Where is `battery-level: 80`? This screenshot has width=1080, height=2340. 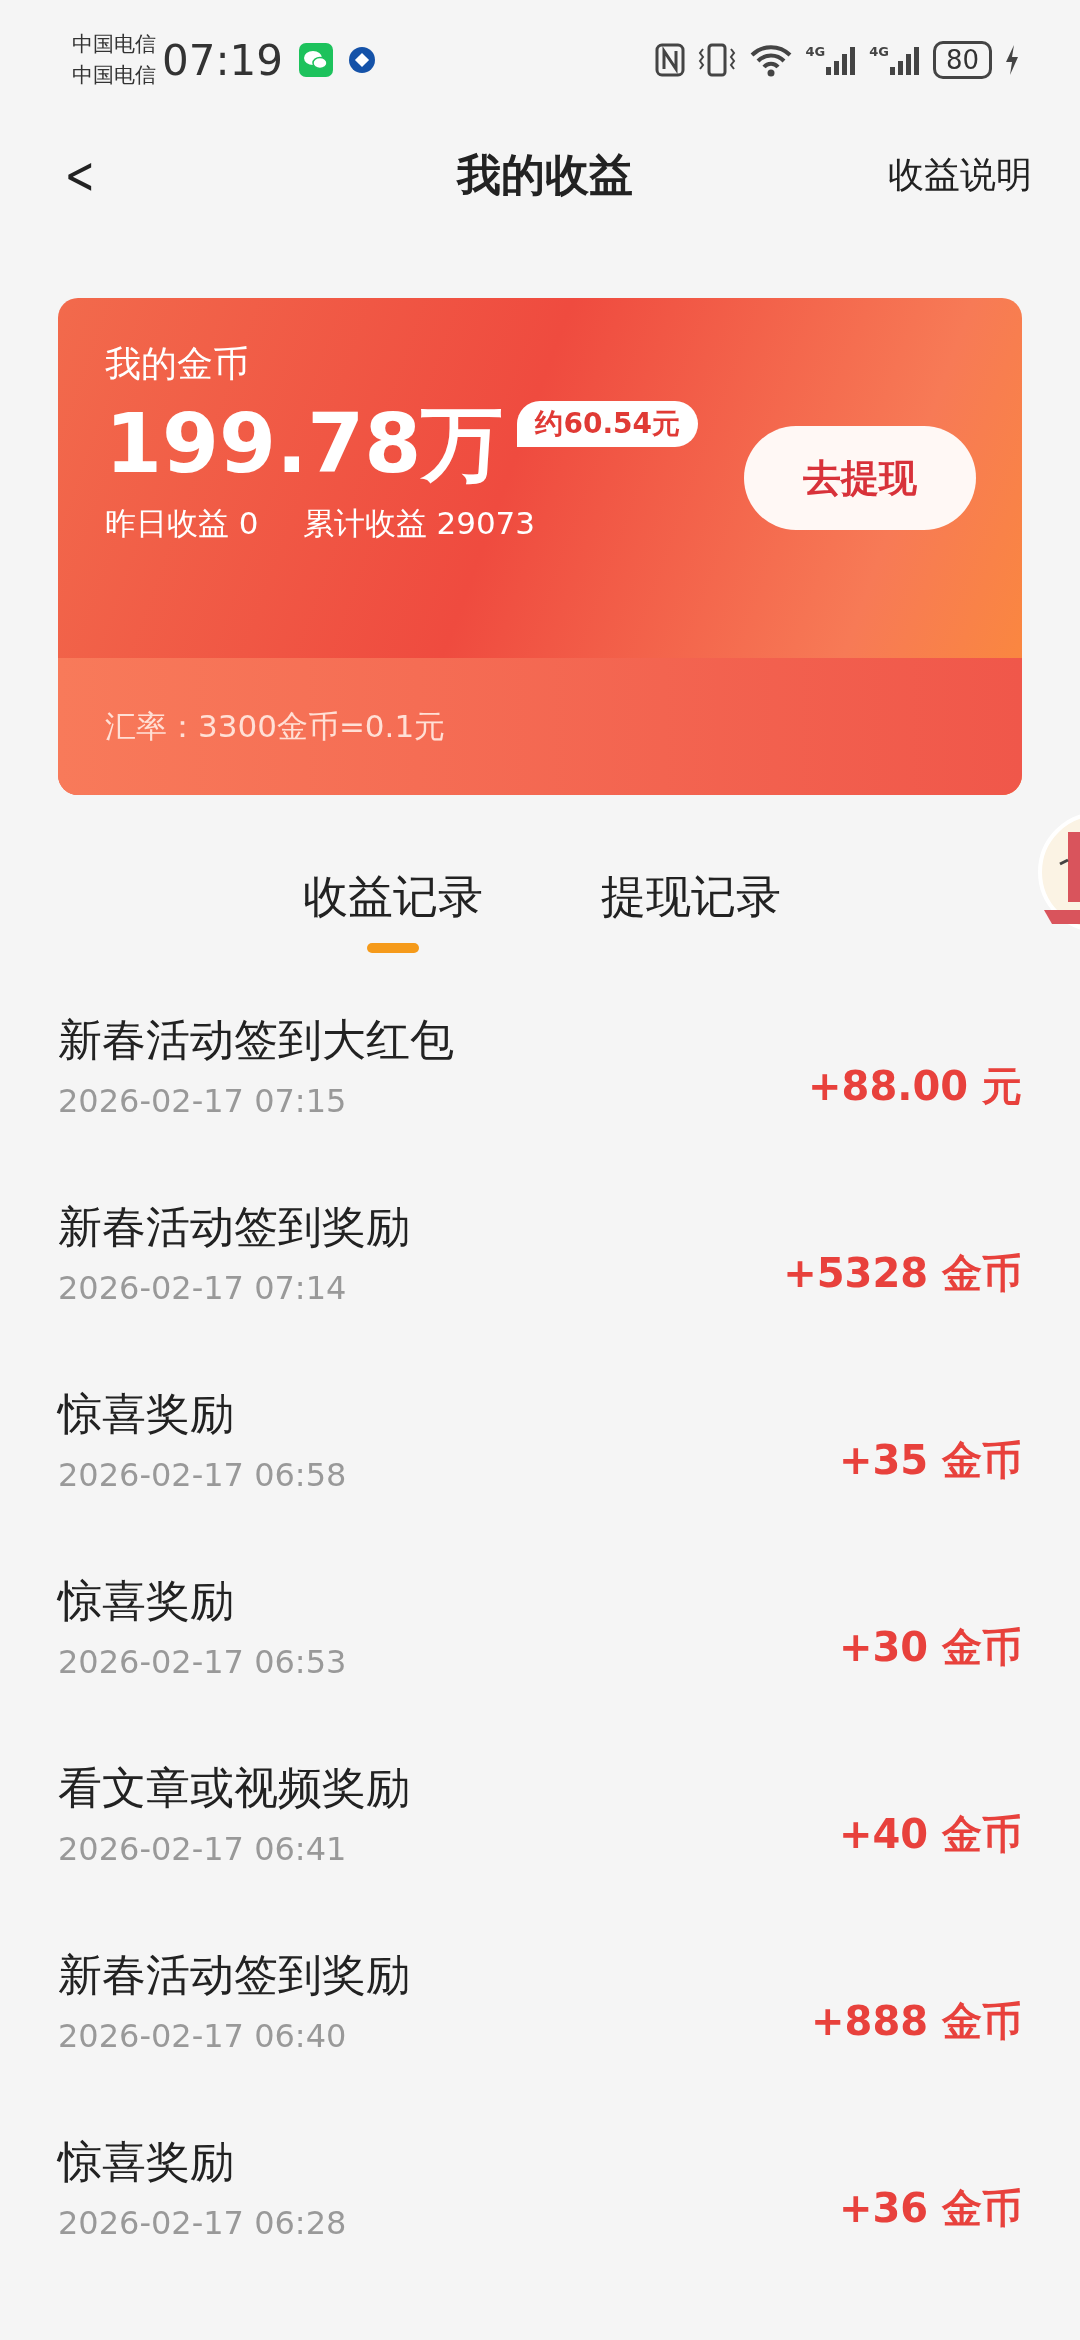
battery-level: 80 is located at coordinates (962, 60).